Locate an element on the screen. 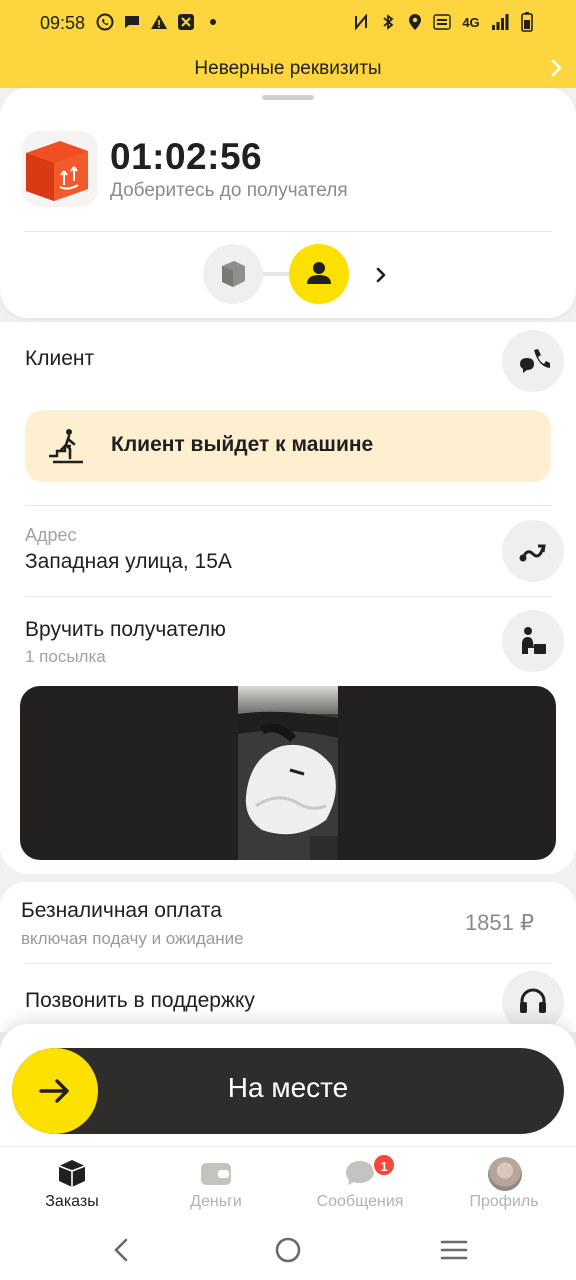 This screenshot has height=1280, width=576. back-icon is located at coordinates (121, 1250).